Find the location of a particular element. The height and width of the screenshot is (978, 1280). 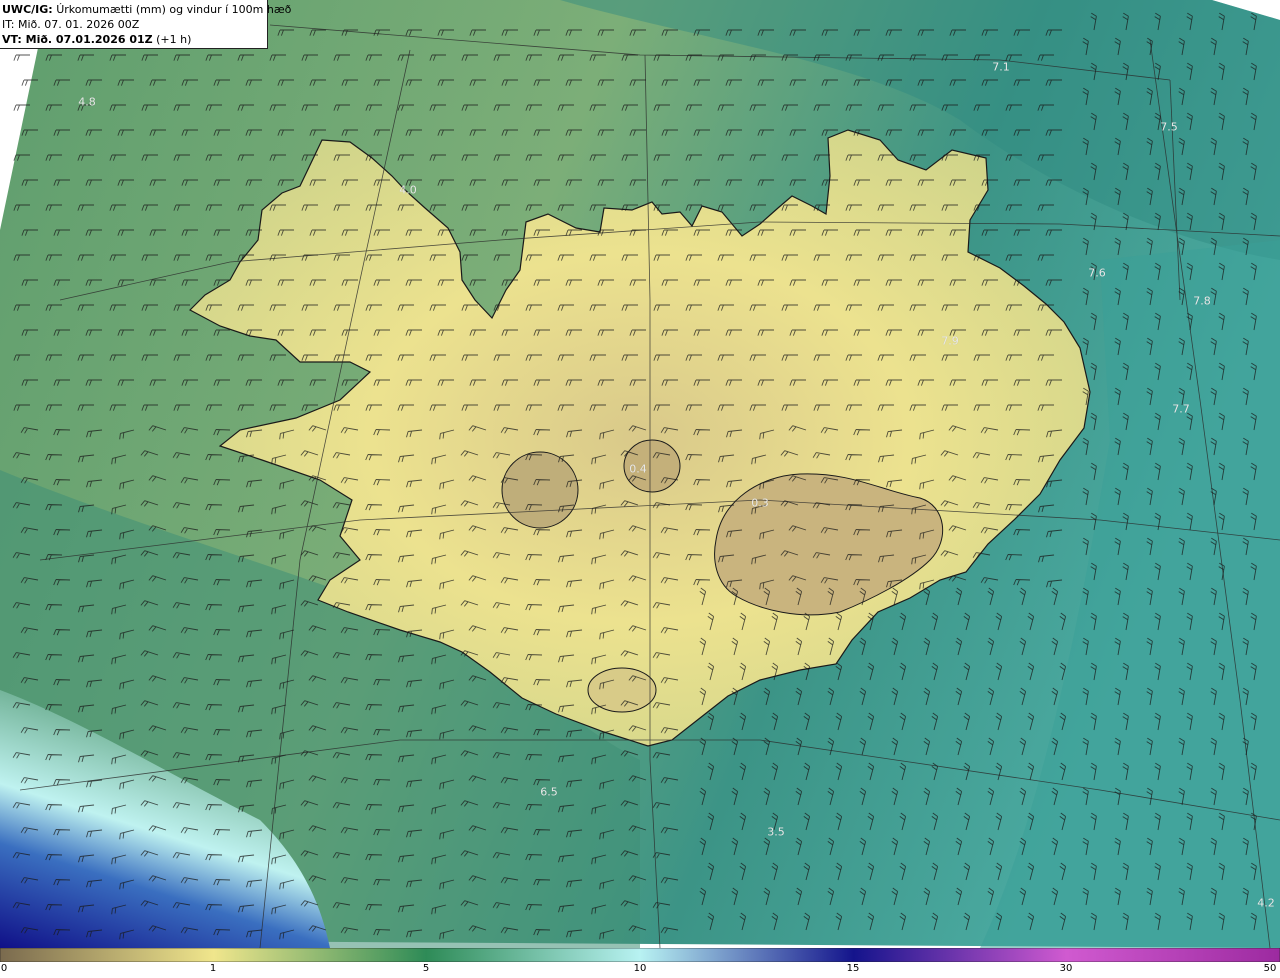

colorbar-tick: 1 is located at coordinates (213, 968).